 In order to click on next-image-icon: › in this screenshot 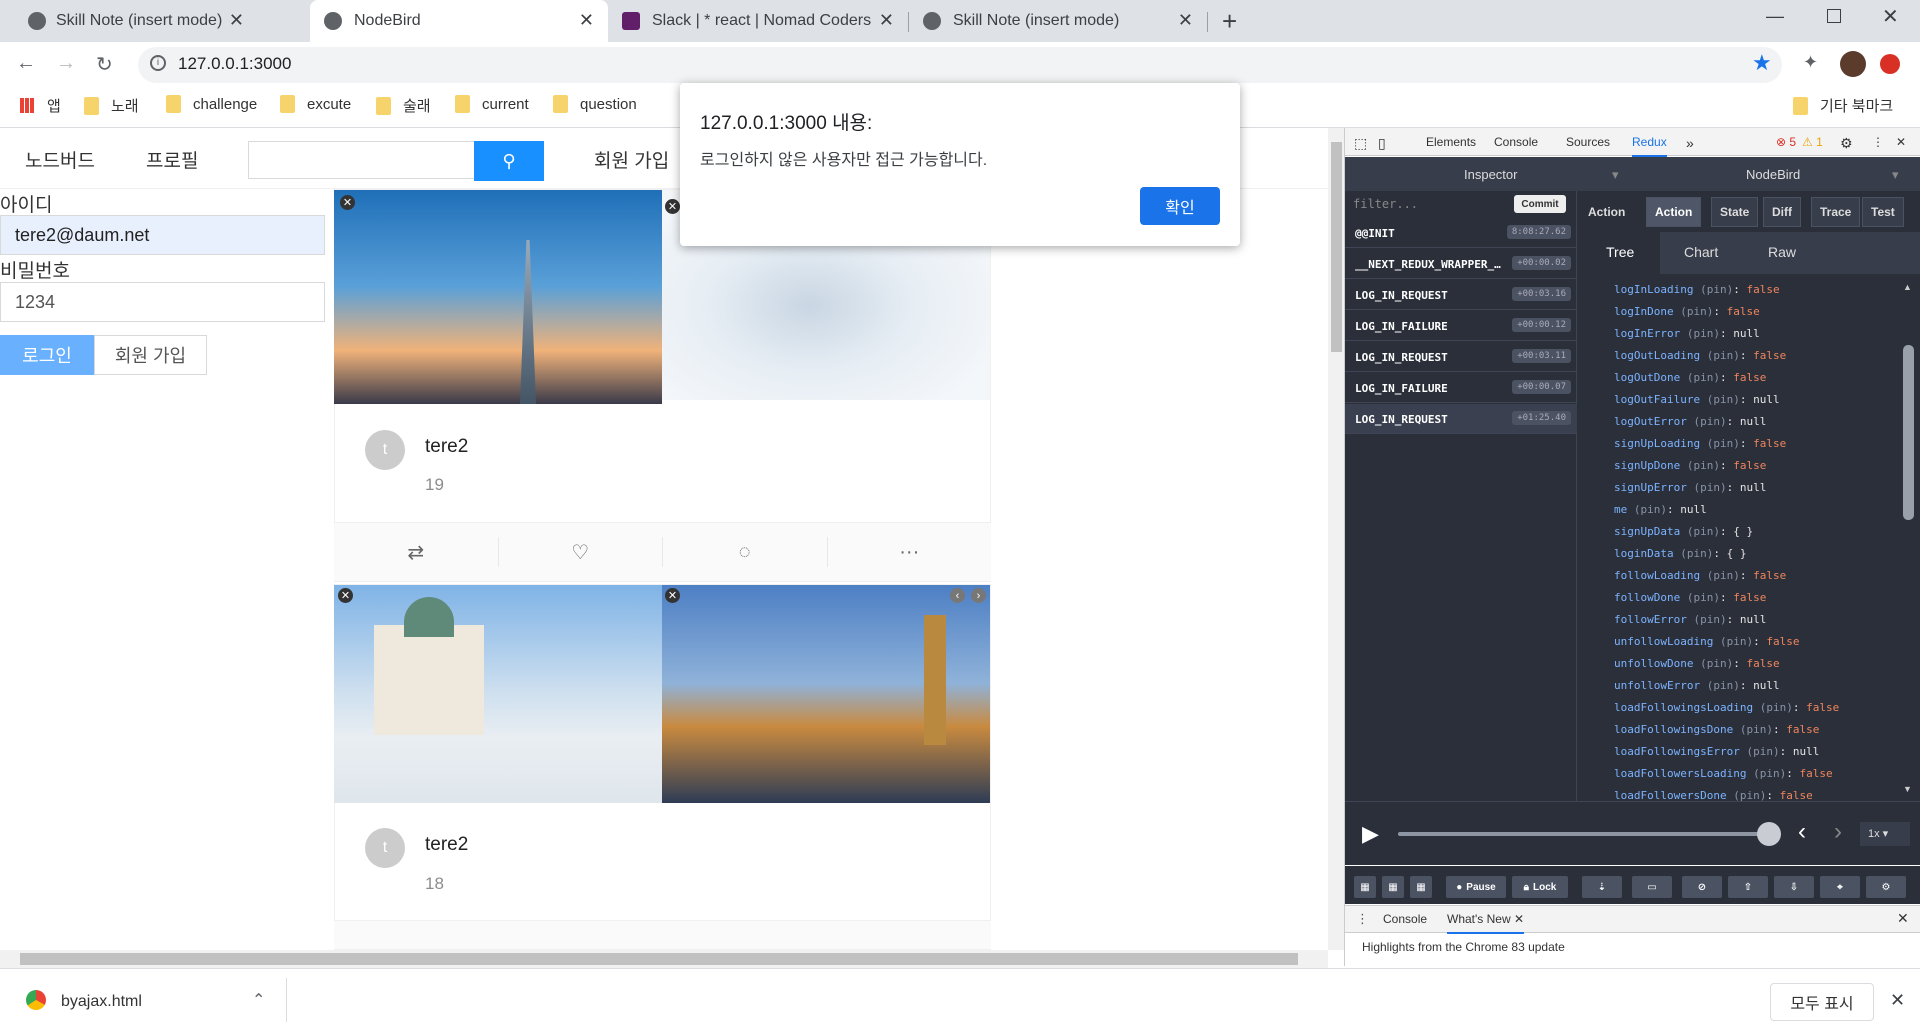, I will do `click(978, 595)`.